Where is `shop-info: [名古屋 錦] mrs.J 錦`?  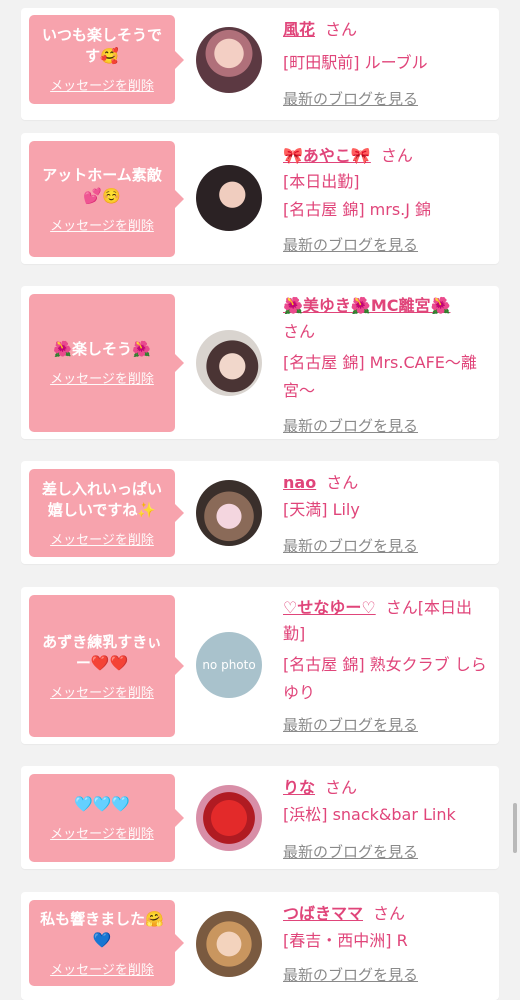 shop-info: [名古屋 錦] mrs.J 錦 is located at coordinates (357, 209).